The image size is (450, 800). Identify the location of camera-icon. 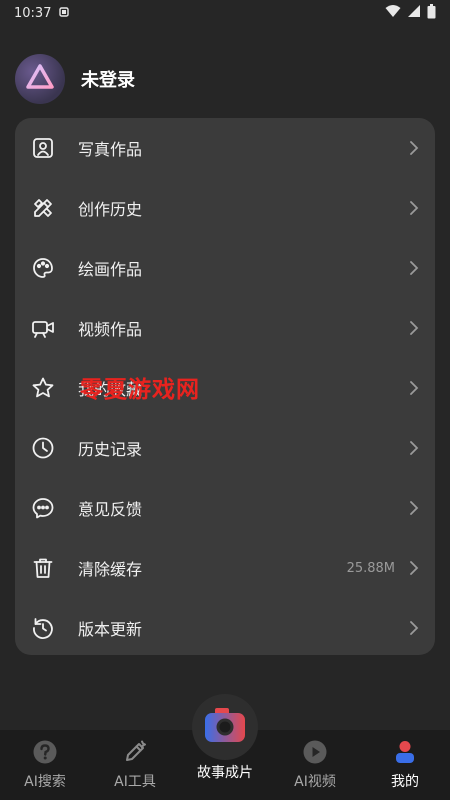
(225, 727).